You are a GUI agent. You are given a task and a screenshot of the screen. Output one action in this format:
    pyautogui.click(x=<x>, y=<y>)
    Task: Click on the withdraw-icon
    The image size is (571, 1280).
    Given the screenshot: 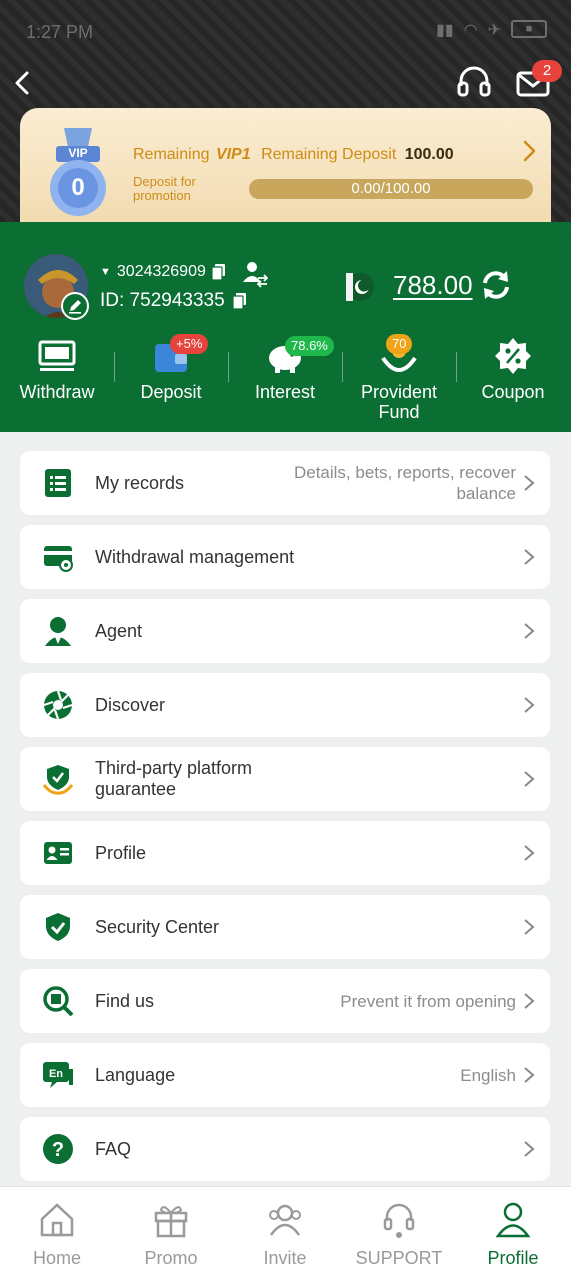 What is the action you would take?
    pyautogui.click(x=57, y=356)
    